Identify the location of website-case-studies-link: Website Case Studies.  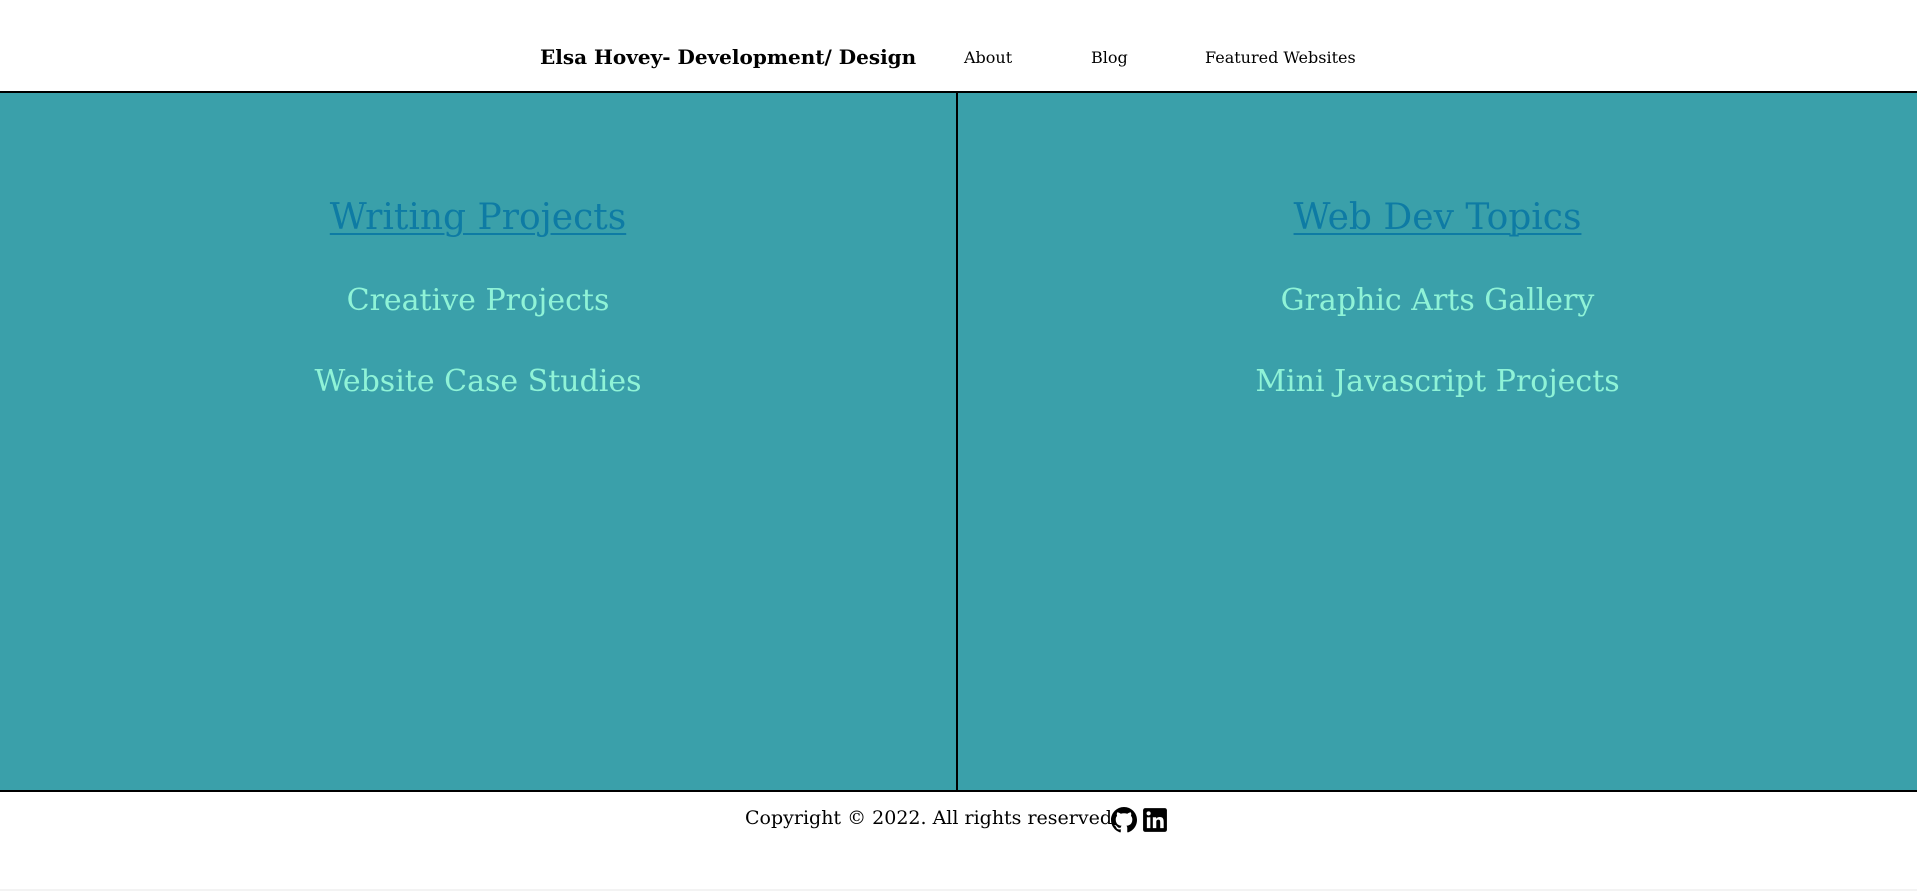
(478, 382).